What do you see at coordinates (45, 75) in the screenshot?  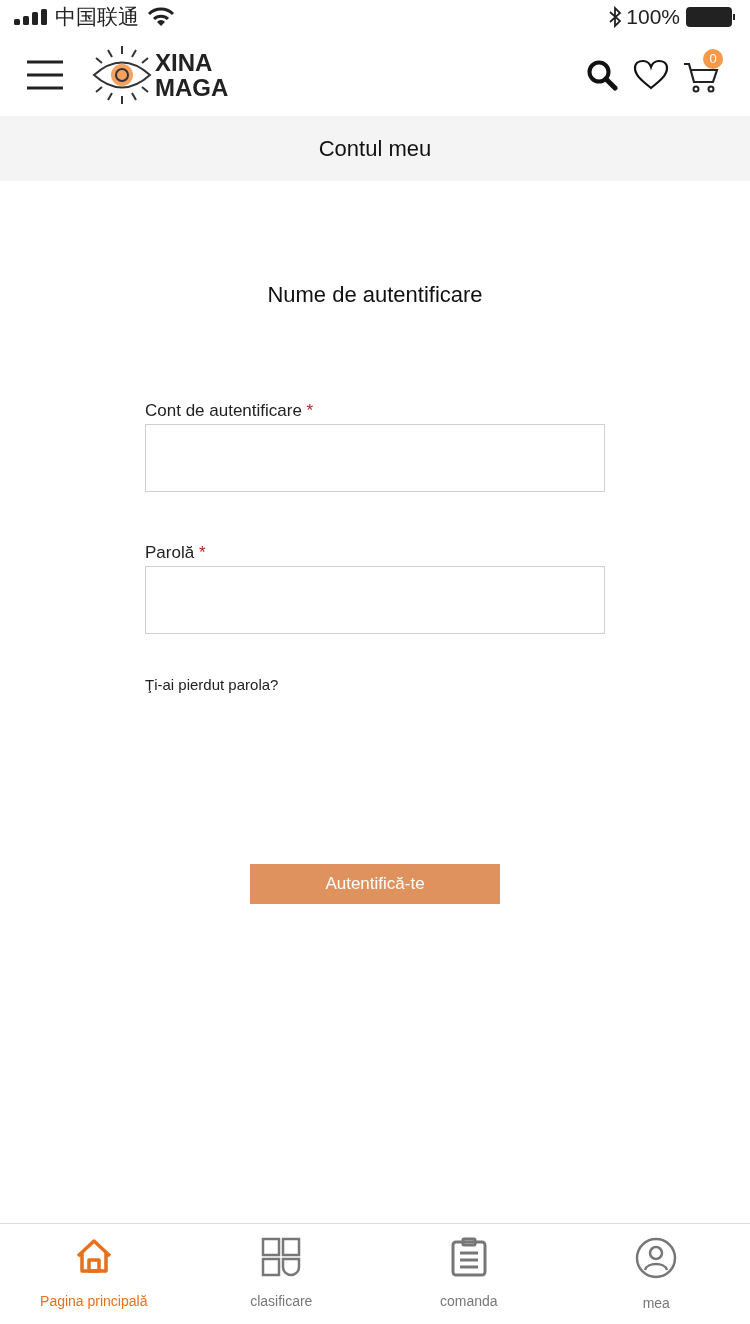 I see `menu-icon` at bounding box center [45, 75].